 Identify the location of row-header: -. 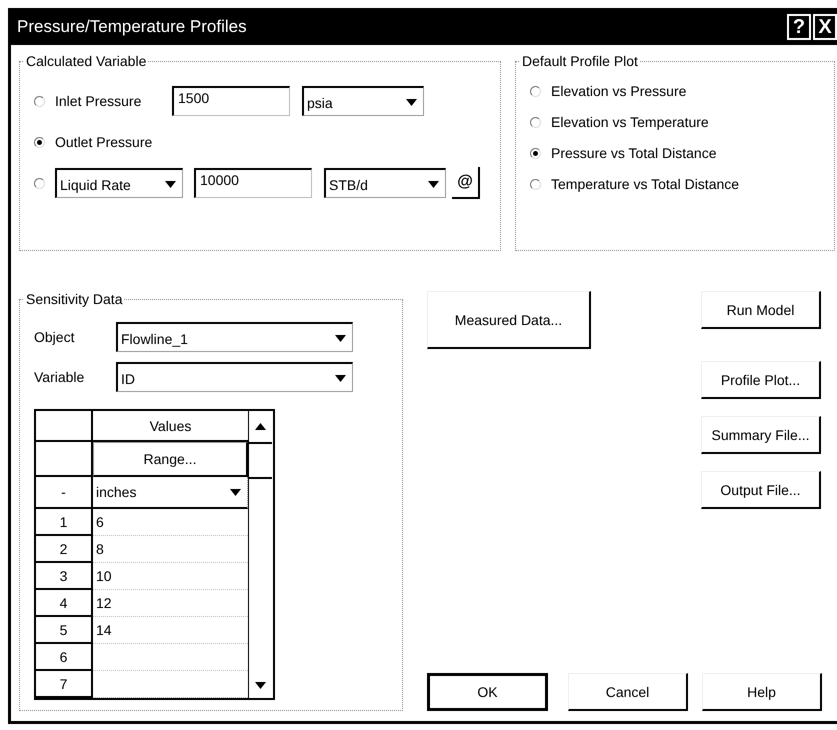
(64, 493).